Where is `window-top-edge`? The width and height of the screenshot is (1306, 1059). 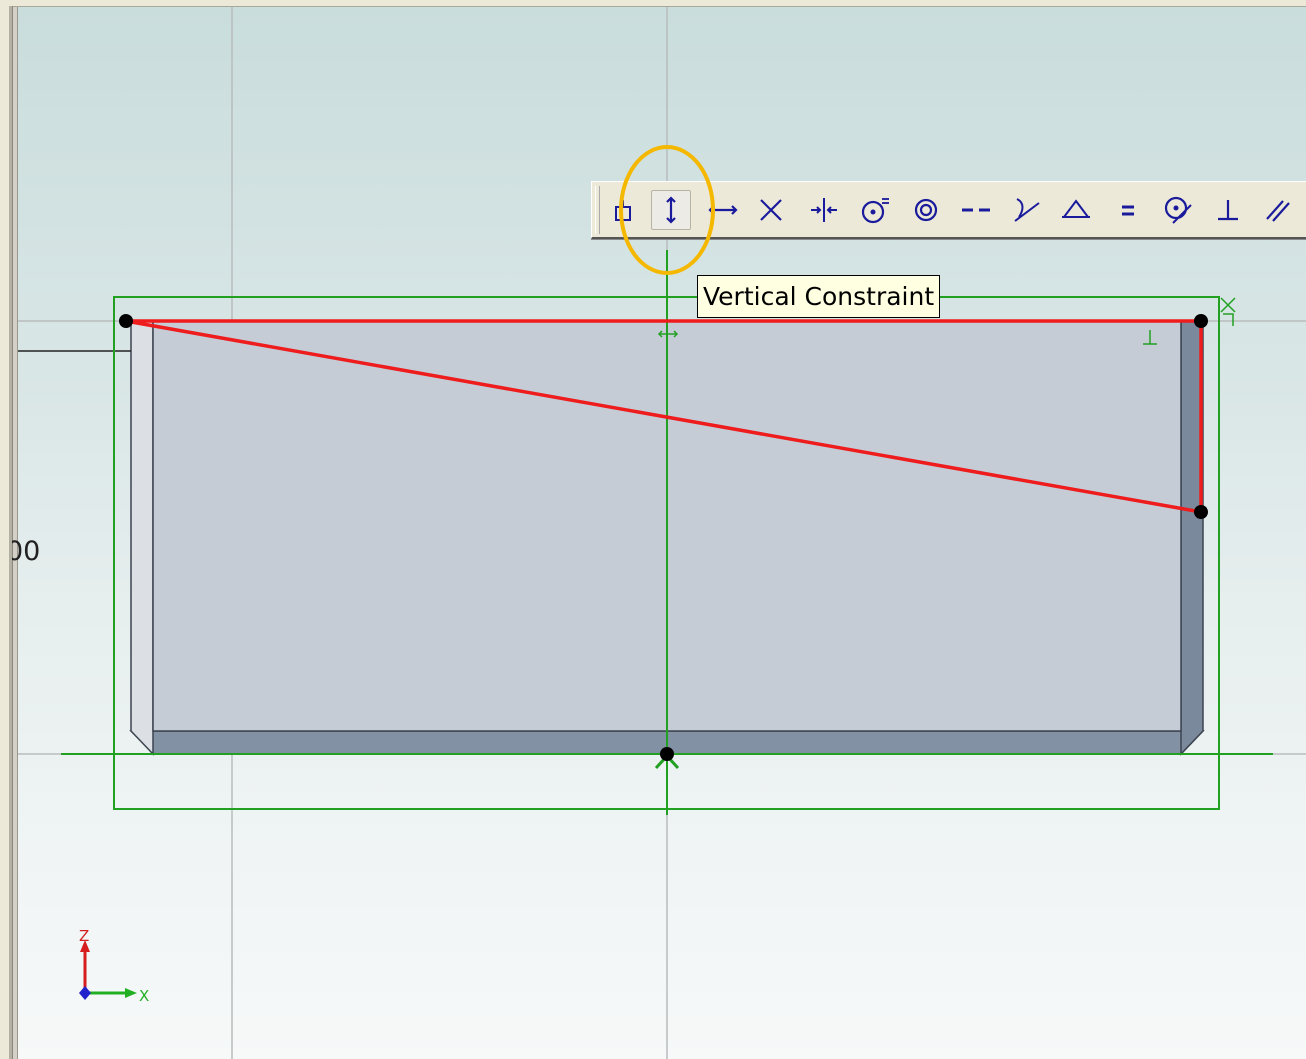 window-top-edge is located at coordinates (653, 3).